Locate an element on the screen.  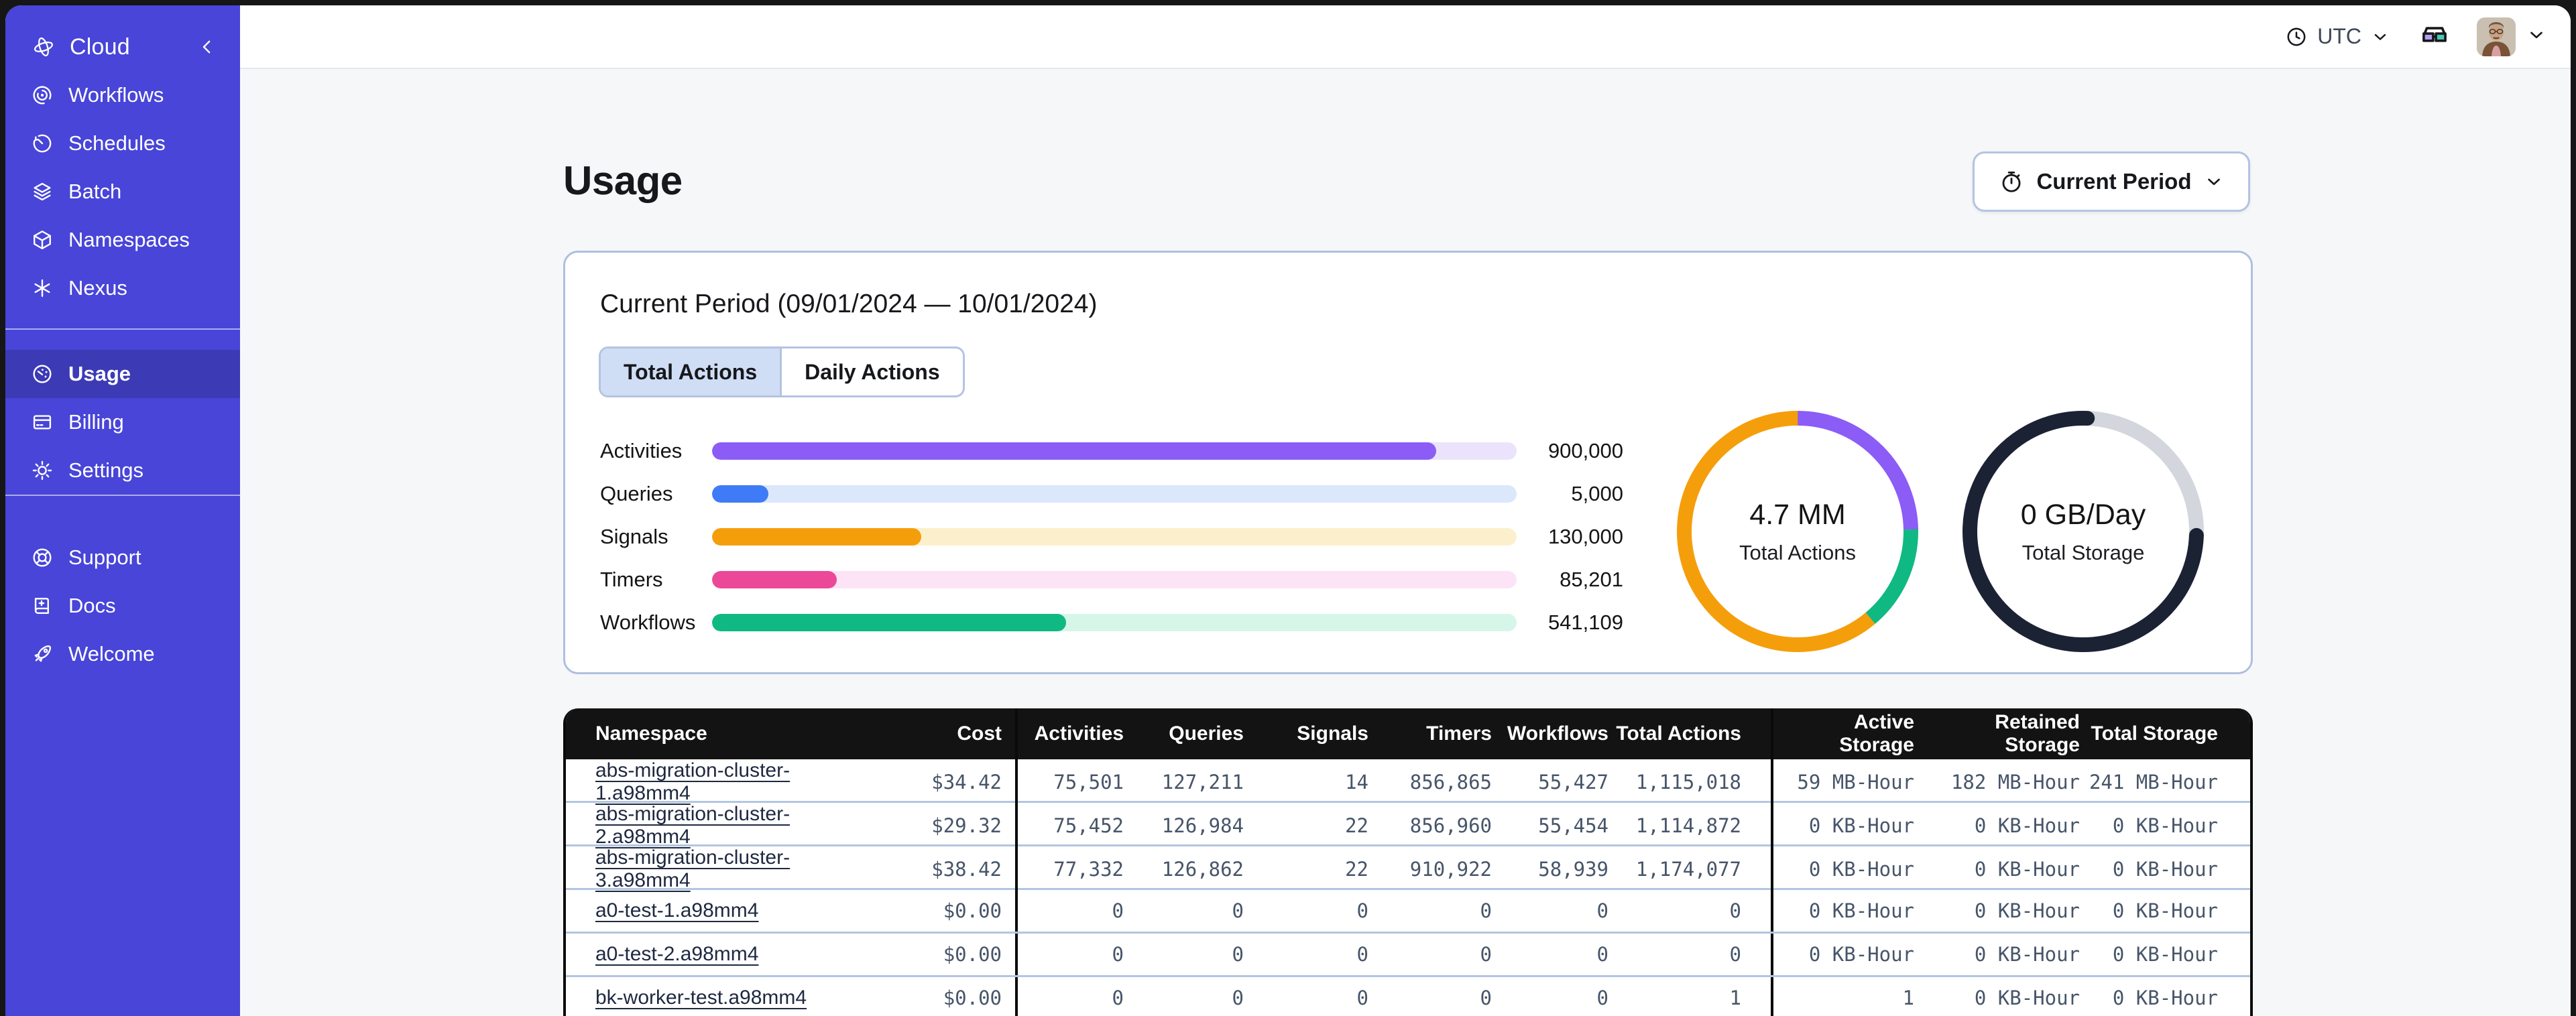
column-header-active-storage: Active Storage is located at coordinates (1876, 733).